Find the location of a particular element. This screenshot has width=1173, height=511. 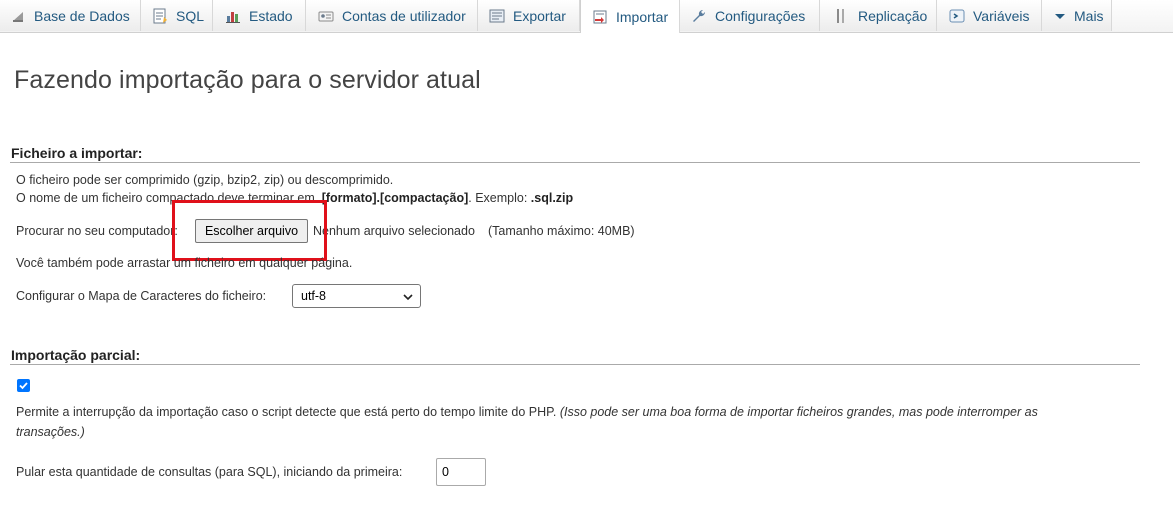

file-section-legend: Ficheiro a importar: is located at coordinates (77, 153).